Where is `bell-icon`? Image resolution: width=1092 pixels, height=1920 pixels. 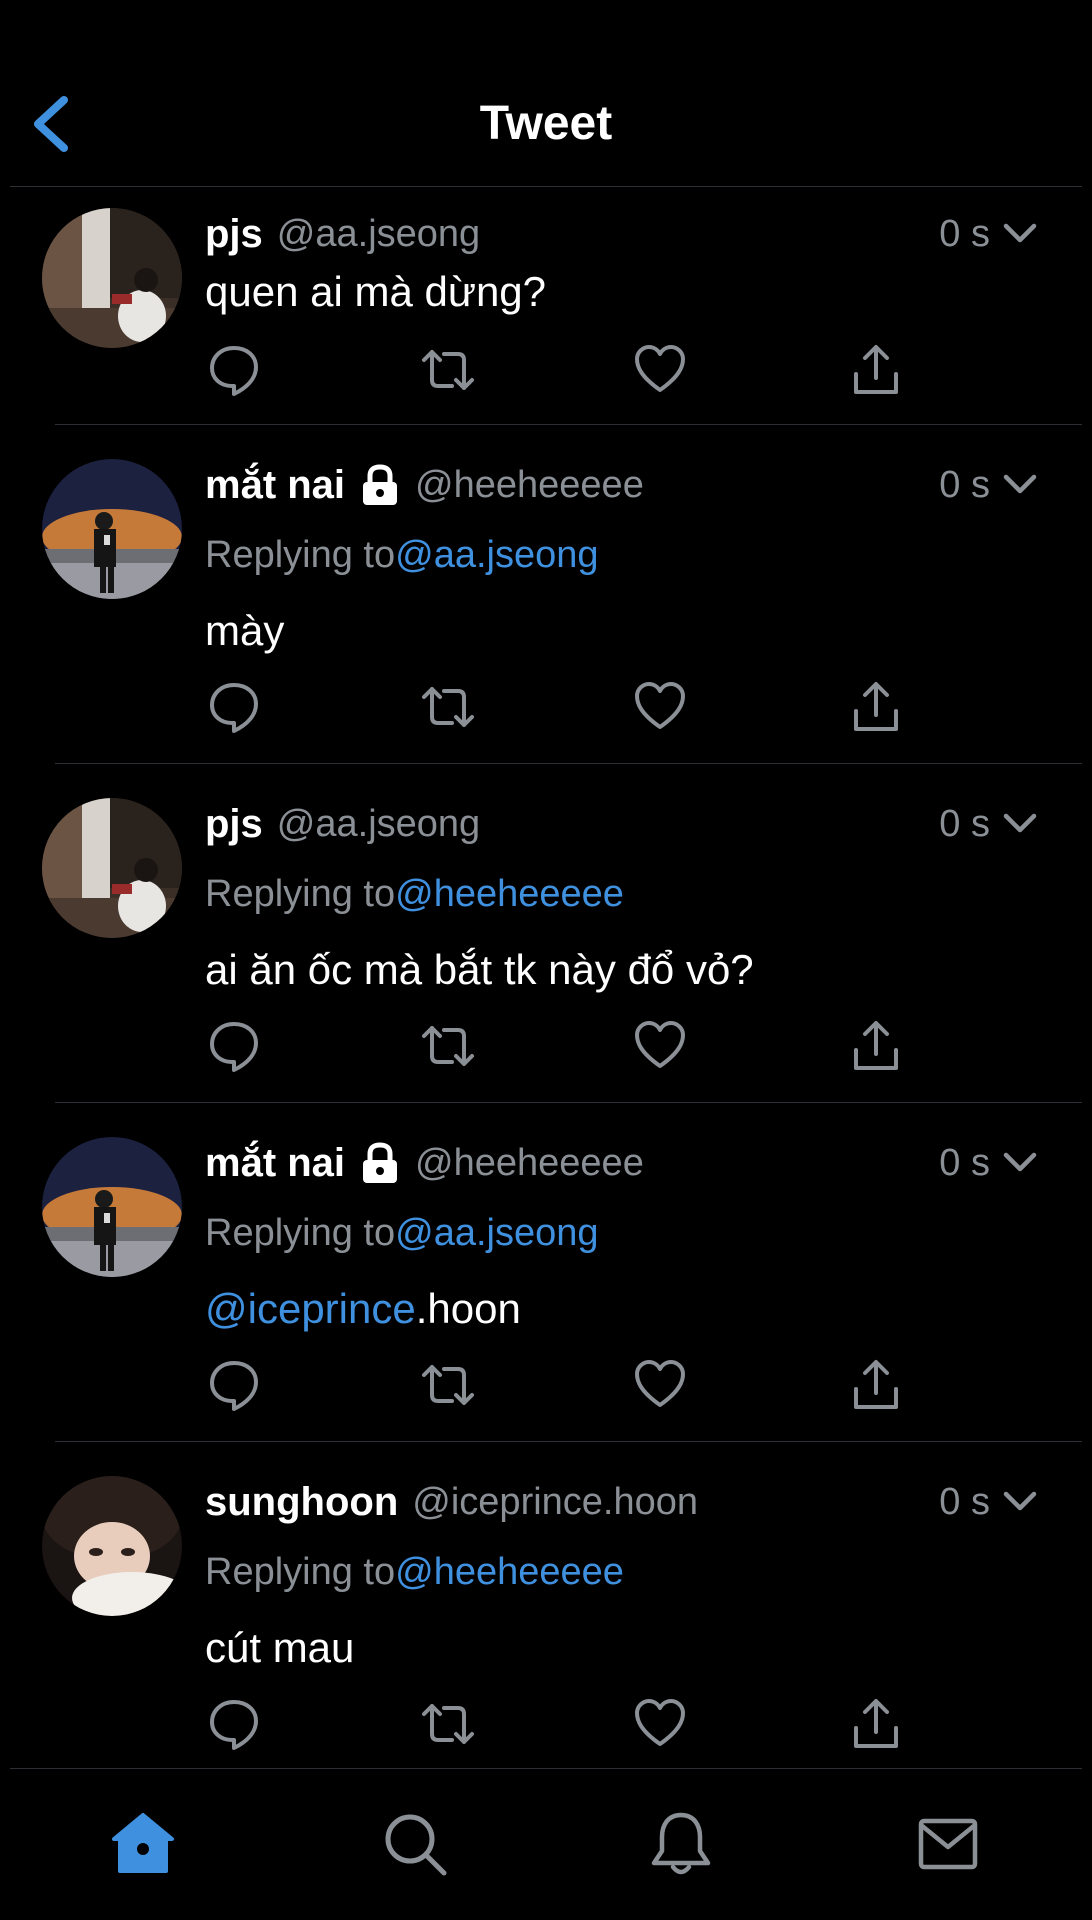 bell-icon is located at coordinates (681, 1843).